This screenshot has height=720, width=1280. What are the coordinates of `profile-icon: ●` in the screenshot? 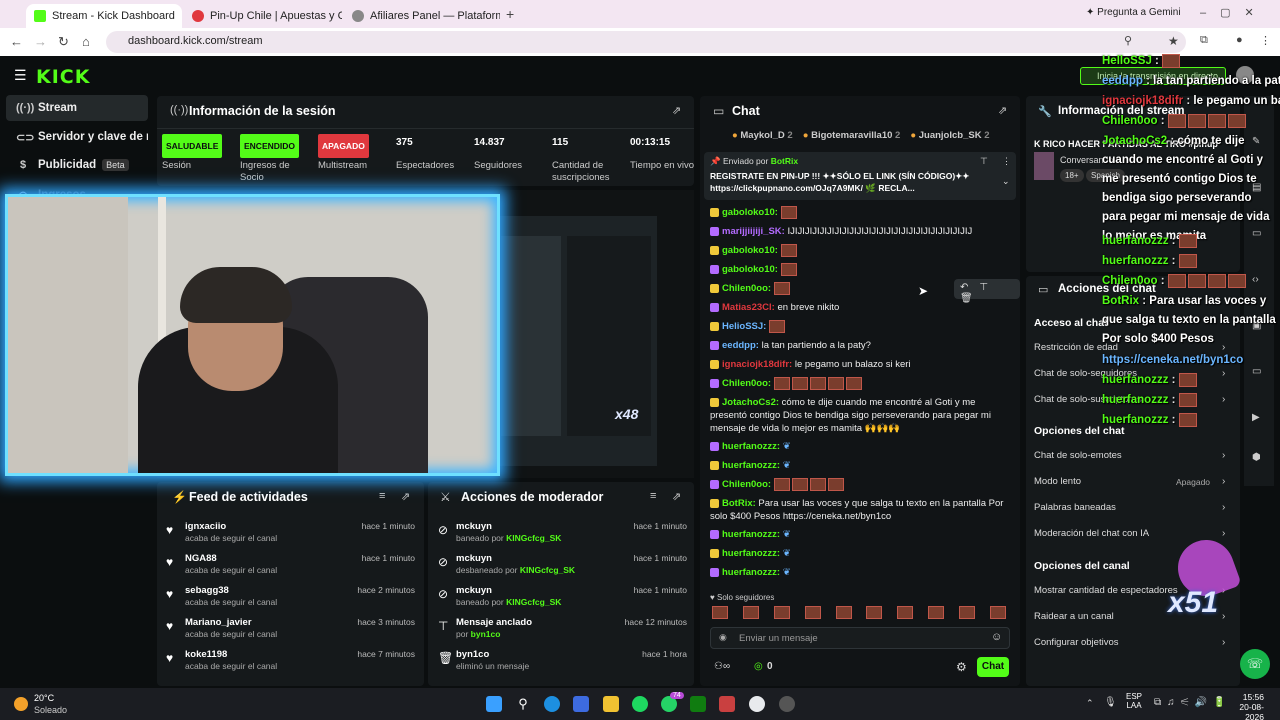 It's located at (1239, 40).